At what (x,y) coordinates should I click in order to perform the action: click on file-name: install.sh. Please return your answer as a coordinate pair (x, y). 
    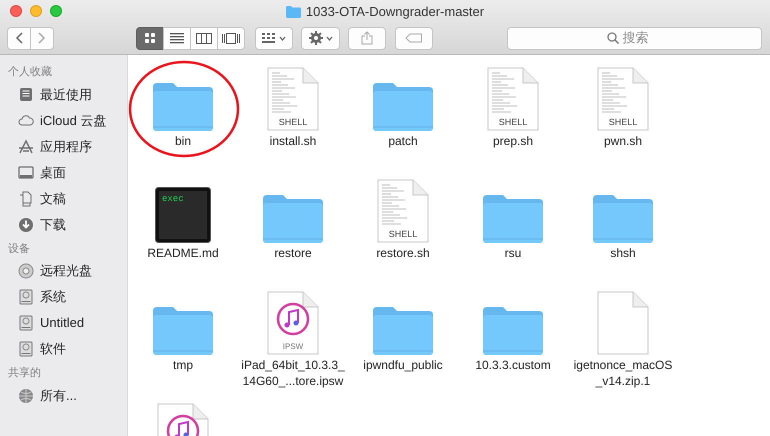
    Looking at the image, I should click on (293, 141).